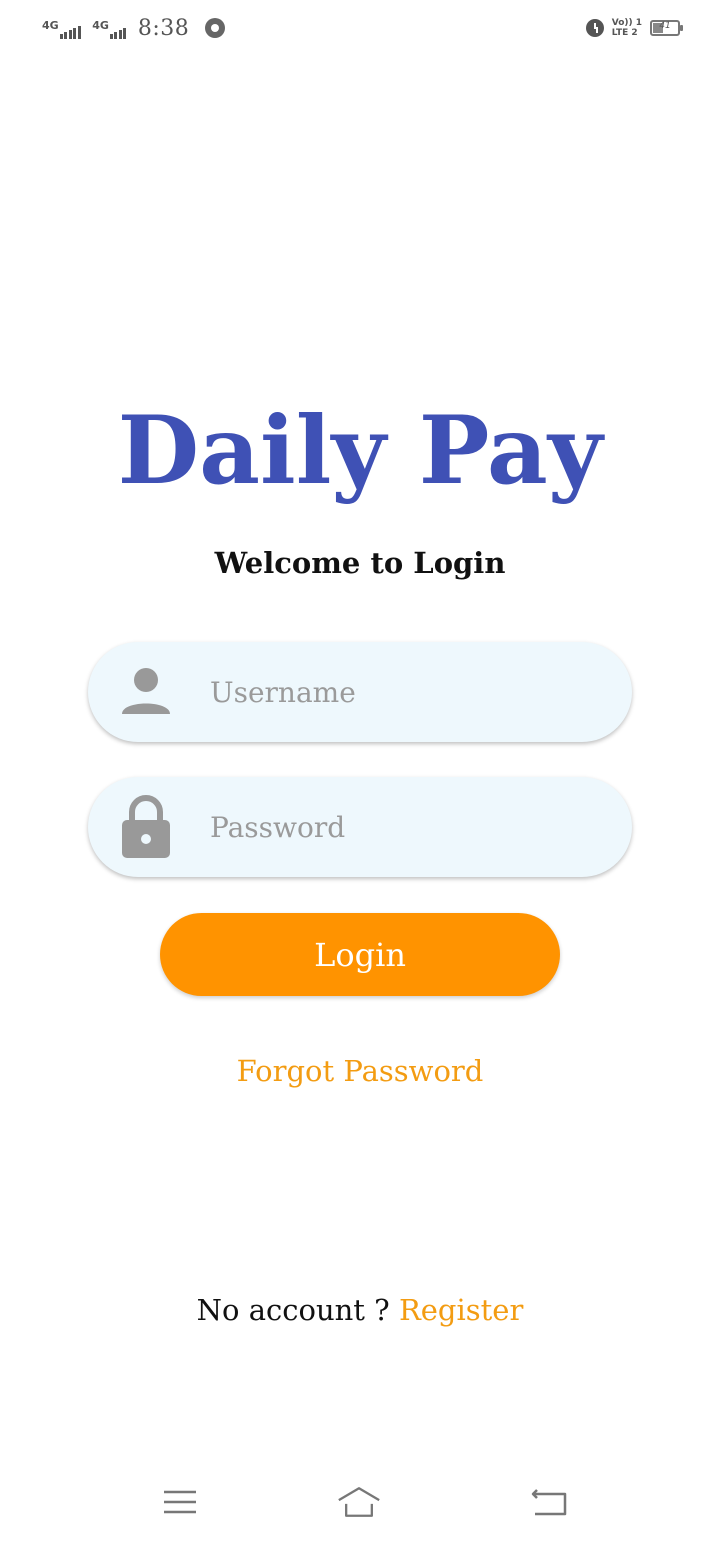 The height and width of the screenshot is (1544, 720). Describe the element at coordinates (626, 23) in the screenshot. I see `volte-line-1: Vo)) 1` at that location.